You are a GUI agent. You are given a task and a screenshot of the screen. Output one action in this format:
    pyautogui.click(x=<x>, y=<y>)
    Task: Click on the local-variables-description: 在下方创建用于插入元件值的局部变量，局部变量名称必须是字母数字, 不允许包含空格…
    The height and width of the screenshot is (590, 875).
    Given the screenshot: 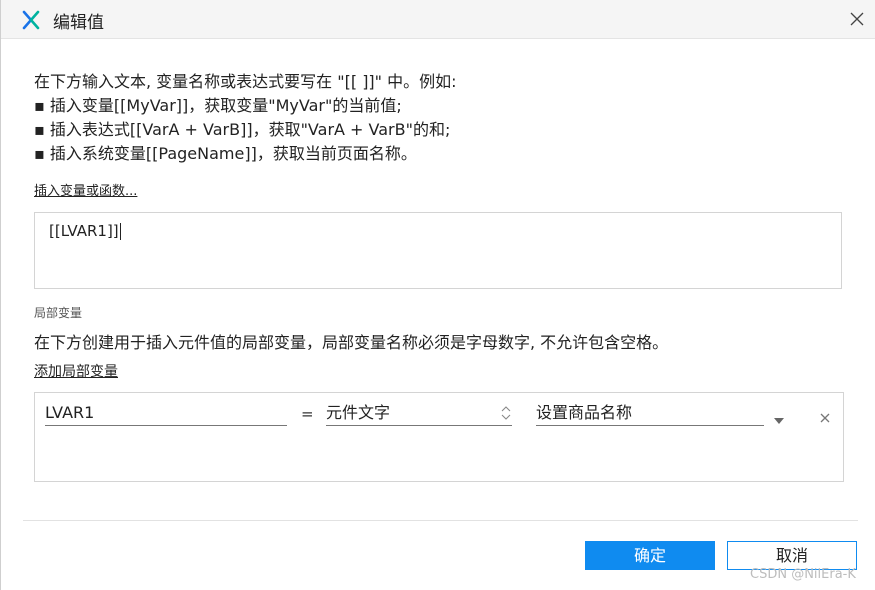 What is the action you would take?
    pyautogui.click(x=351, y=342)
    